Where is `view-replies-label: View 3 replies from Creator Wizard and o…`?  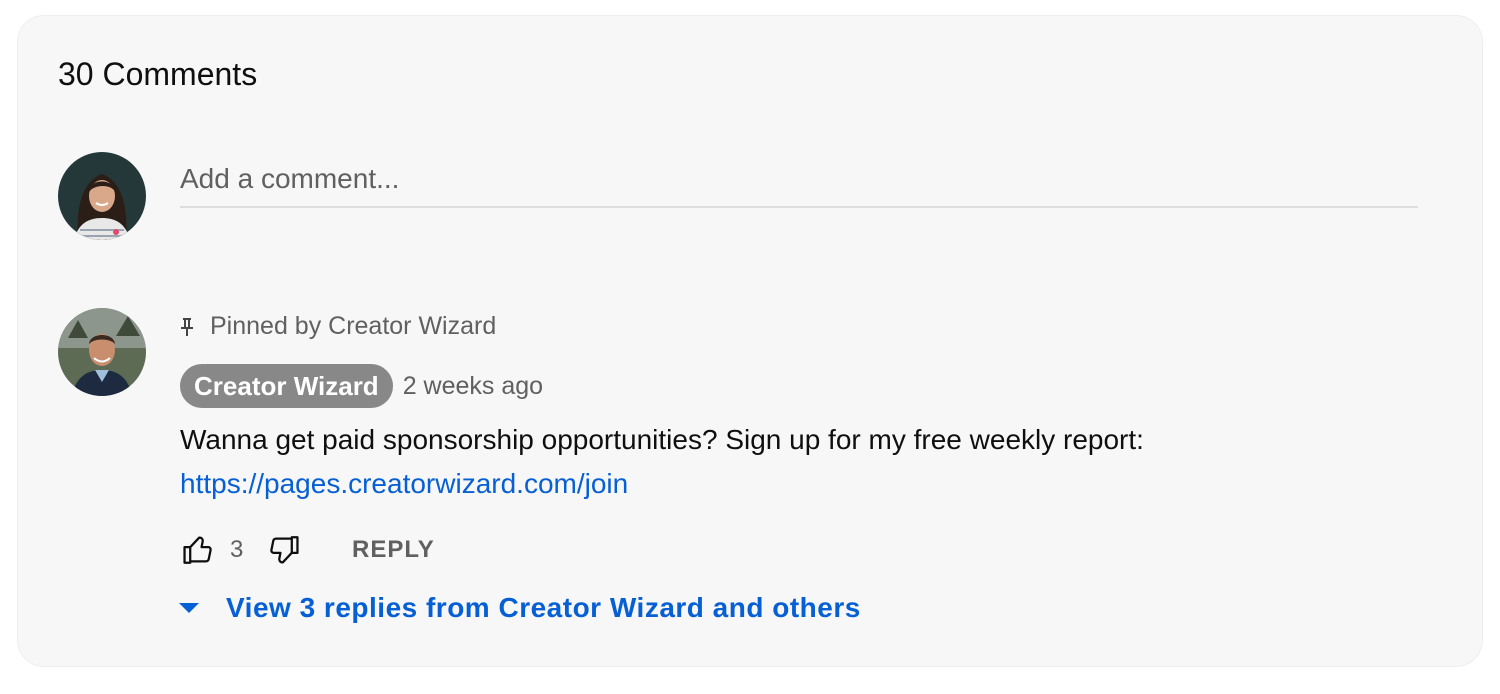 view-replies-label: View 3 replies from Creator Wizard and o… is located at coordinates (543, 608).